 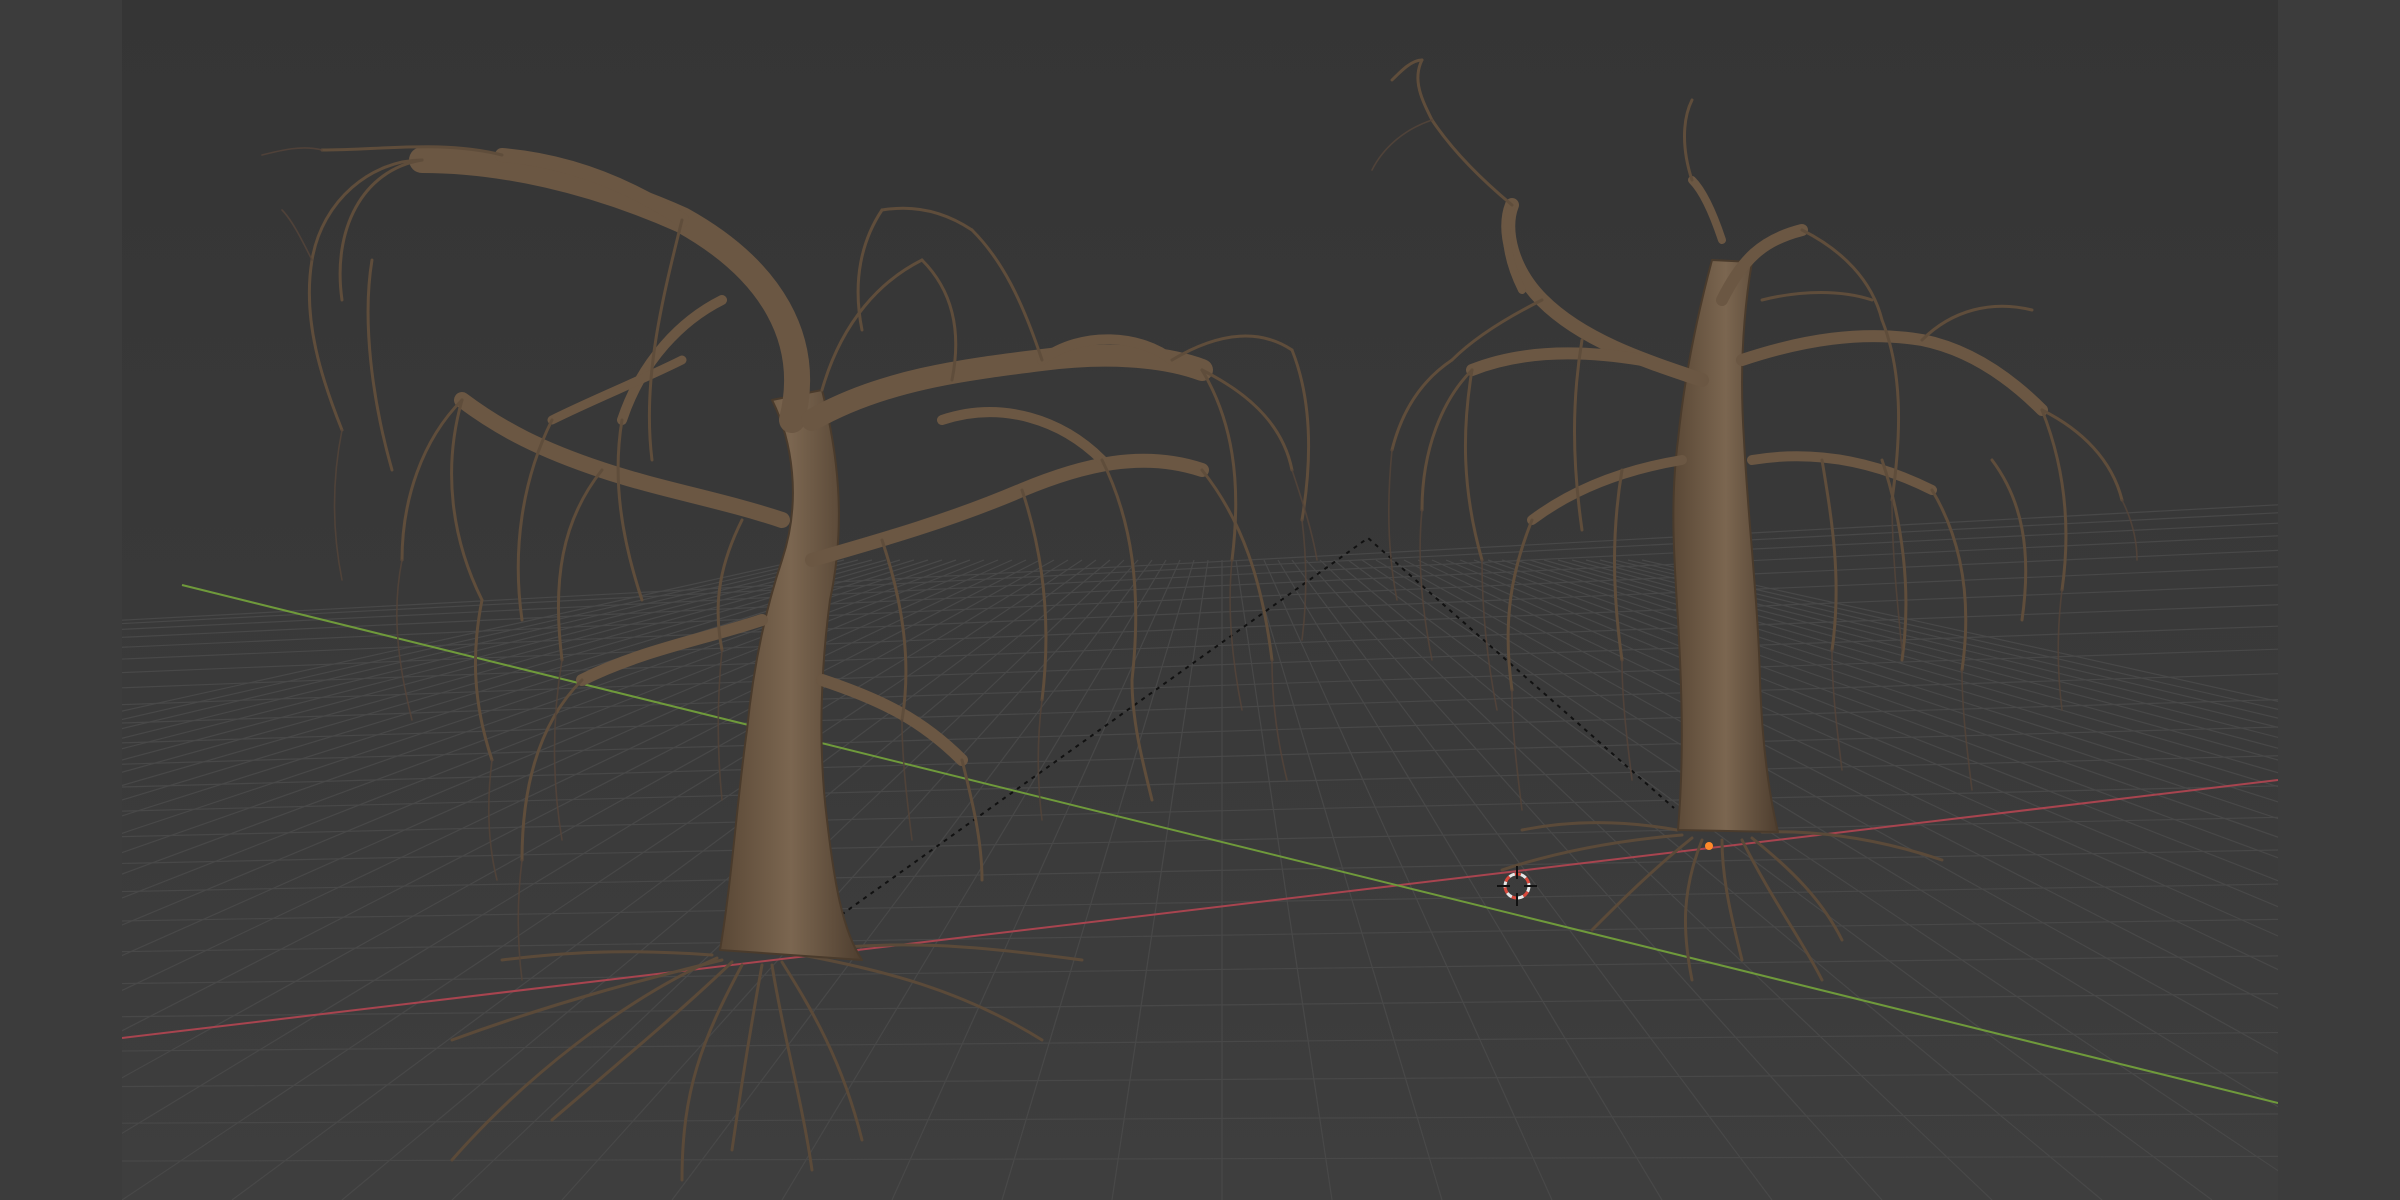 What do you see at coordinates (2339, 600) in the screenshot?
I see `right-margin` at bounding box center [2339, 600].